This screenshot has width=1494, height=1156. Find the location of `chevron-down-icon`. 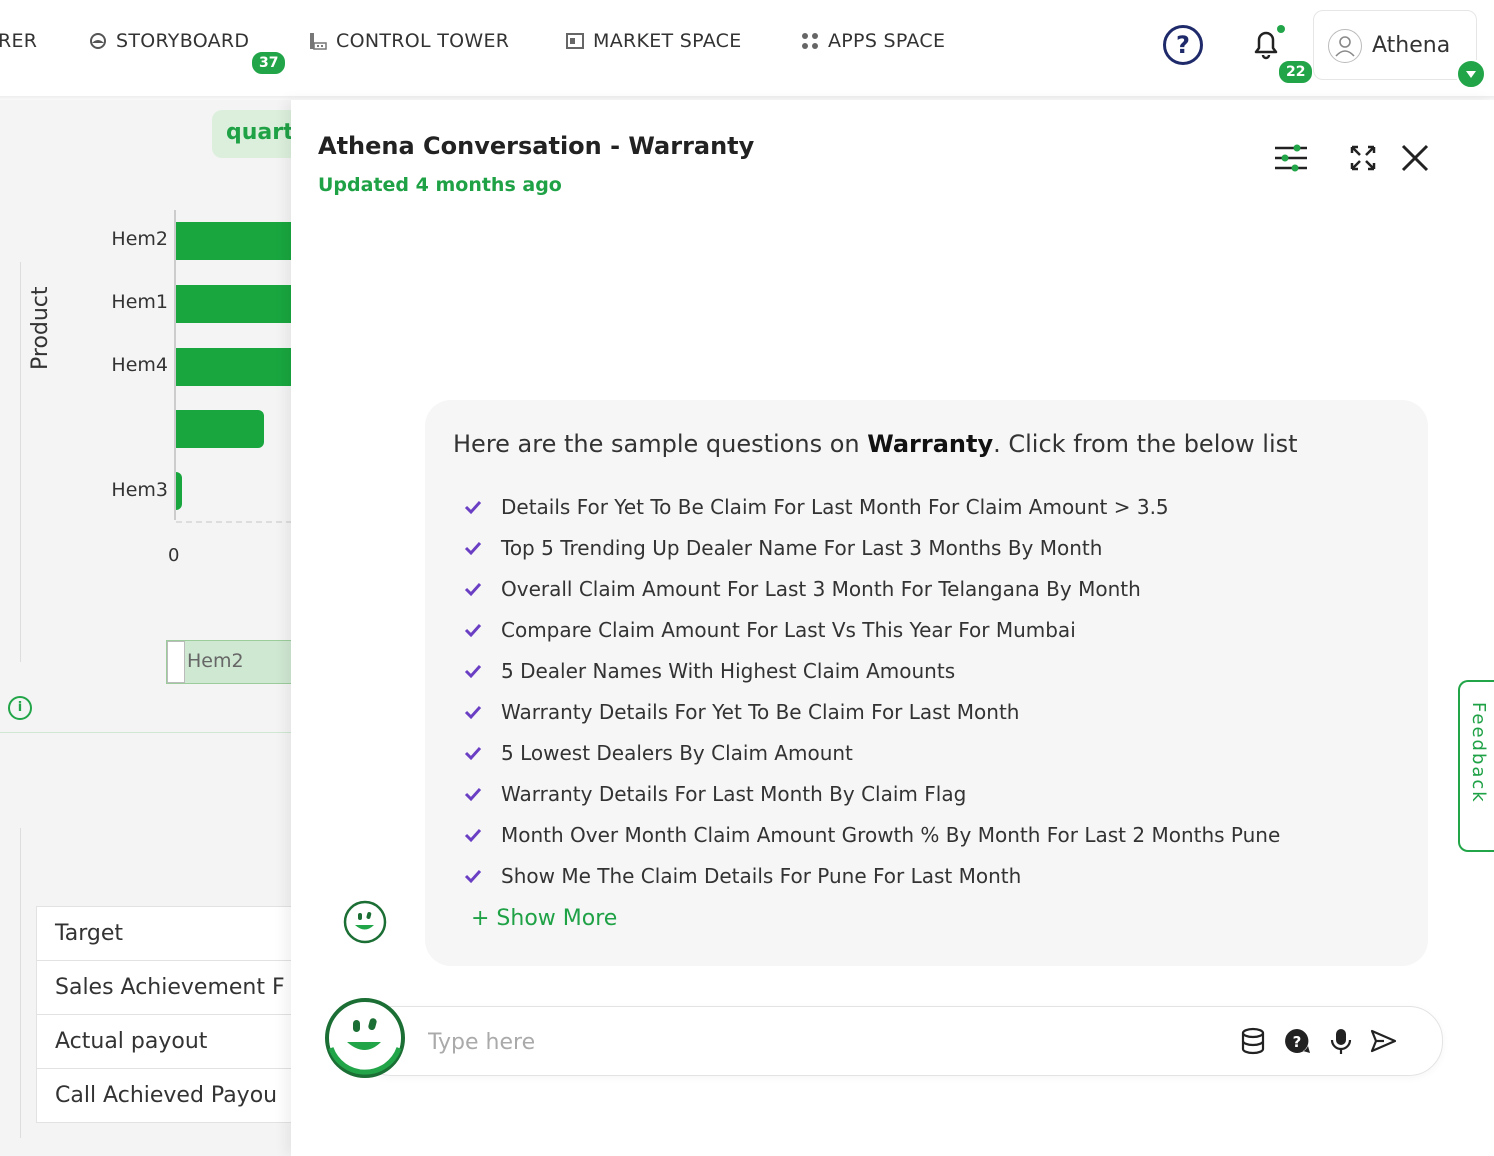

chevron-down-icon is located at coordinates (1471, 74).